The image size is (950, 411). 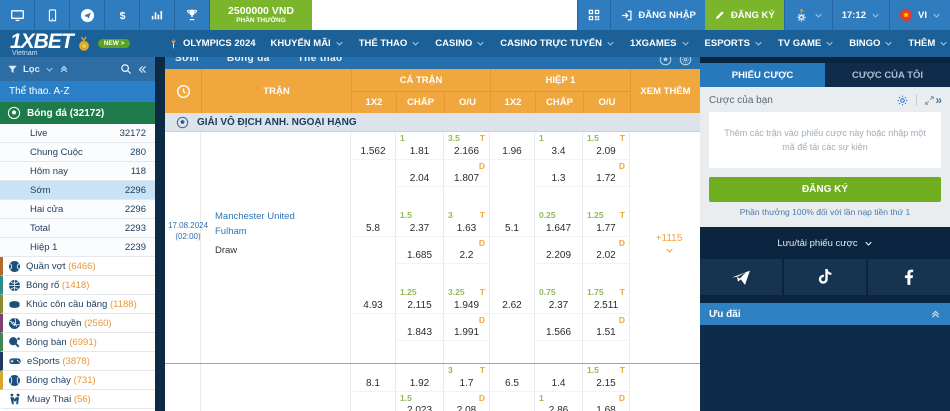 What do you see at coordinates (929, 100) in the screenshot?
I see `expand-icon` at bounding box center [929, 100].